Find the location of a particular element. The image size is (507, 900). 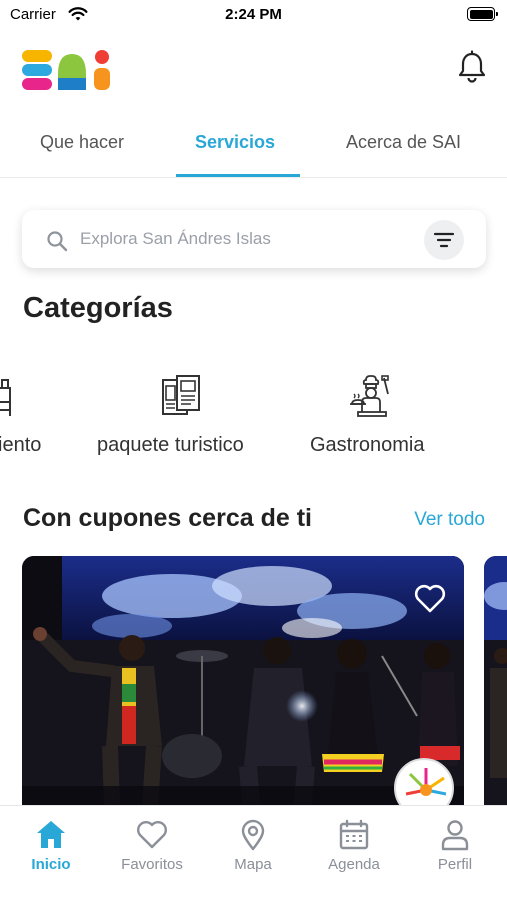

tab-que-hacer: Que hacer is located at coordinates (82, 142).